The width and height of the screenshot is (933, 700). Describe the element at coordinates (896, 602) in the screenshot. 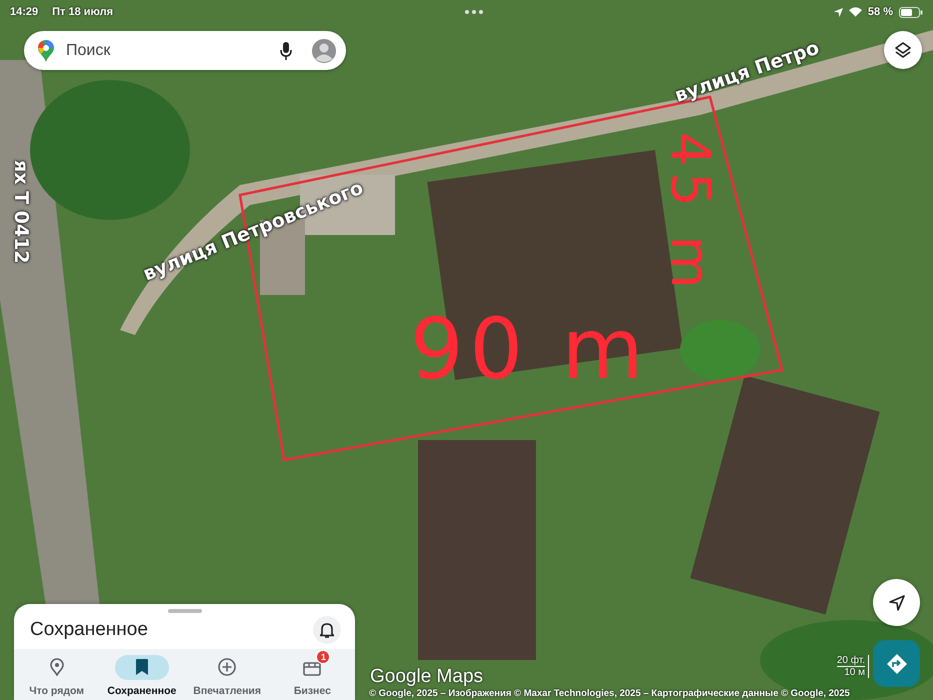

I see `navigation-arrow-icon` at that location.